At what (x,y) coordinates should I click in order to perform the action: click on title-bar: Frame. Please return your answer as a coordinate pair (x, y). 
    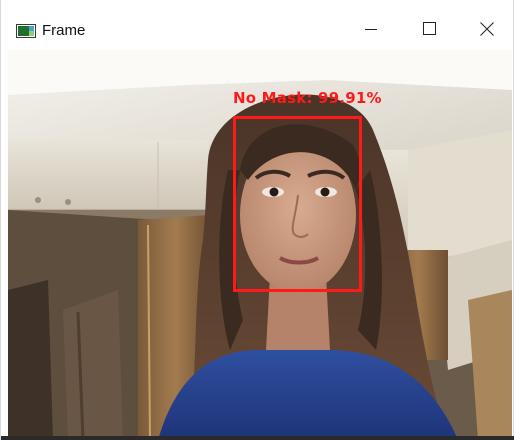
    Looking at the image, I should click on (257, 25).